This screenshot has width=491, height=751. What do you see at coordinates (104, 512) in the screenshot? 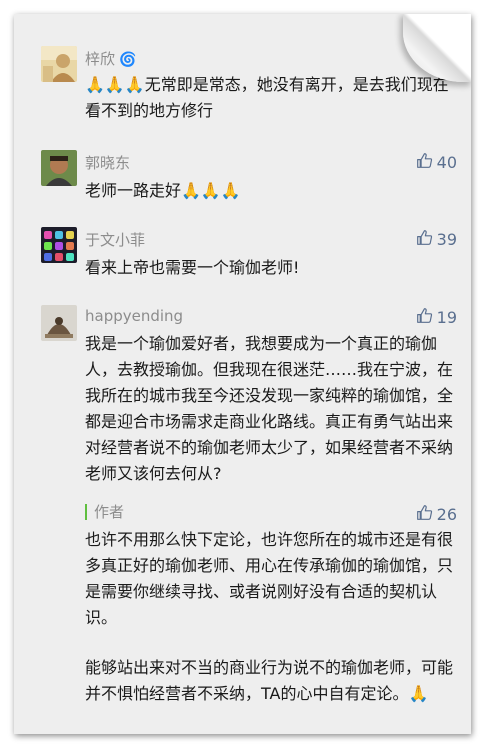
I see `author-label: 作者` at bounding box center [104, 512].